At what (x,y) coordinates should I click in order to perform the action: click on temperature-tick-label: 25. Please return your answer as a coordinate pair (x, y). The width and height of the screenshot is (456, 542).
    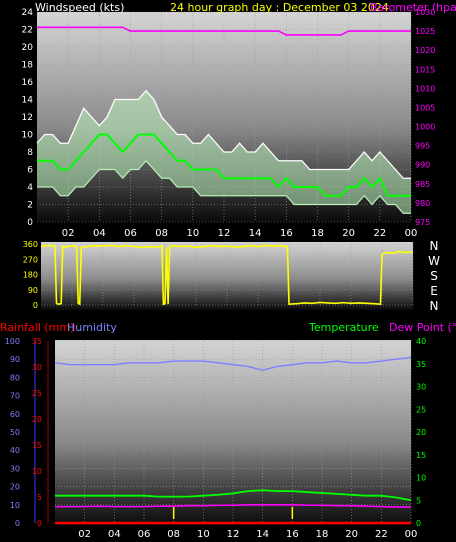
    Looking at the image, I should click on (421, 409).